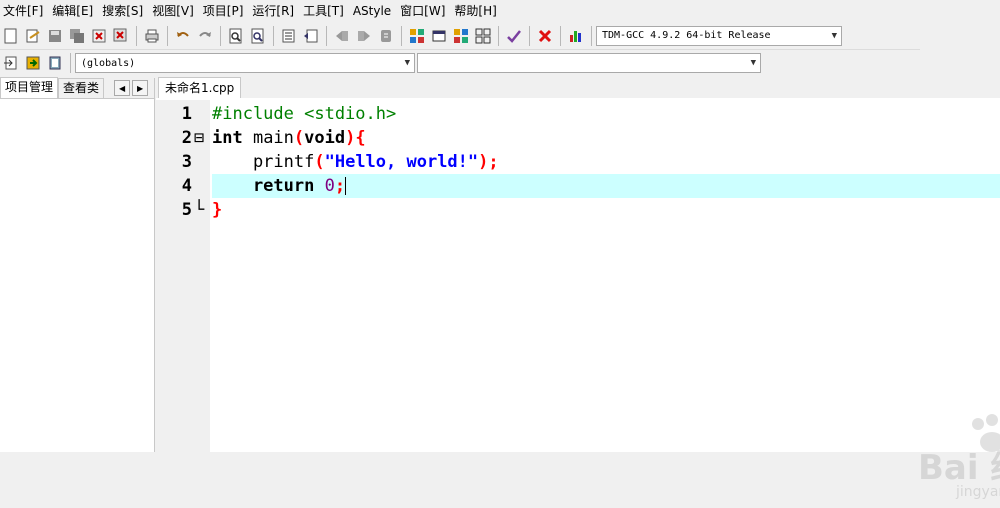 The height and width of the screenshot is (508, 1000). I want to click on file-tab: 未命名1.cpp, so click(200, 87).